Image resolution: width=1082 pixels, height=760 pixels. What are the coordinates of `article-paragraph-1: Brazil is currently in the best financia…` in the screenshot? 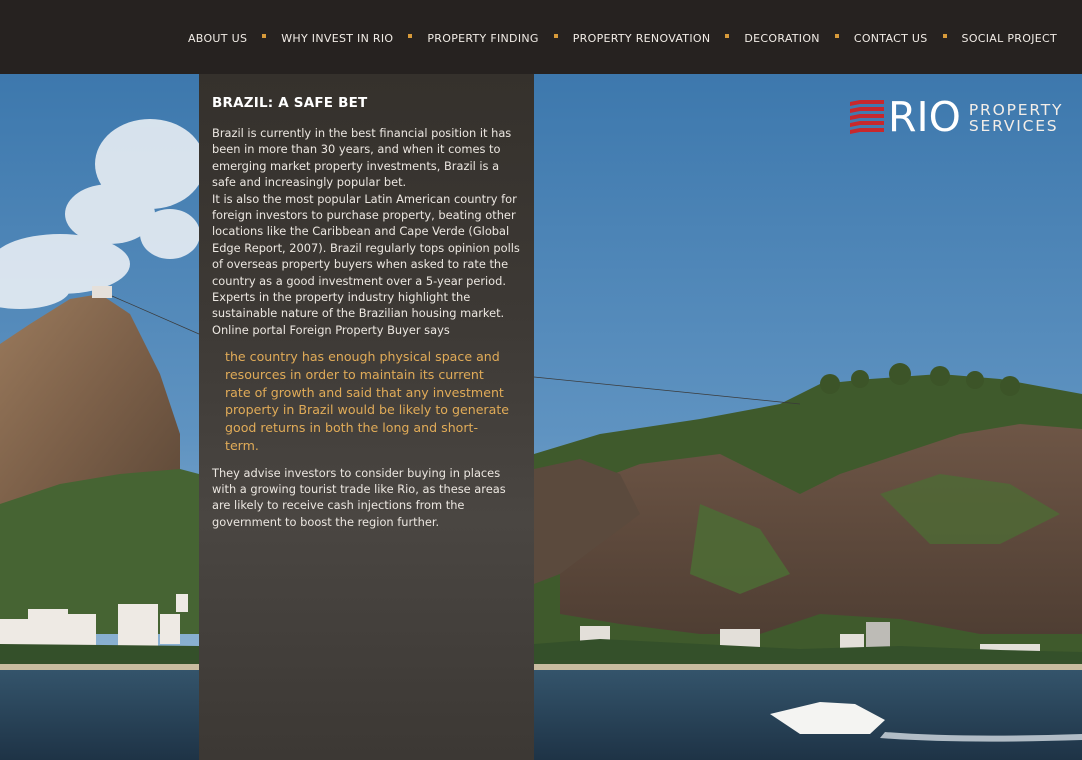 It's located at (362, 158).